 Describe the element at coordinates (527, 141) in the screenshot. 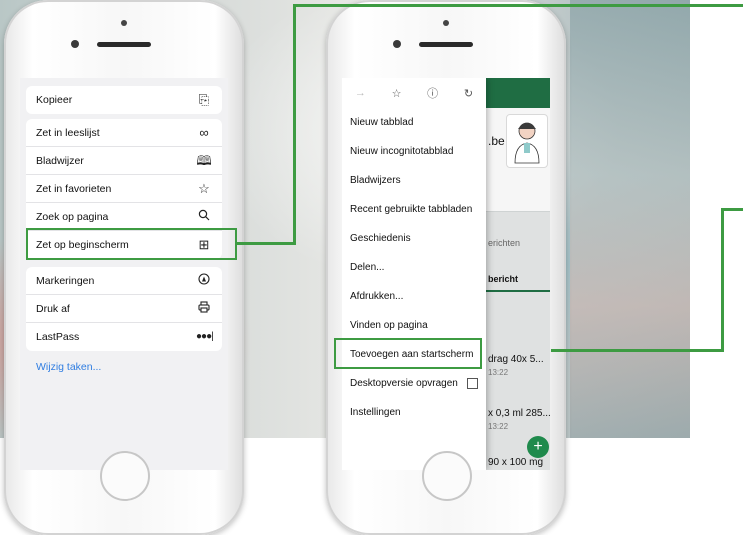

I see `doctor-illustration` at that location.